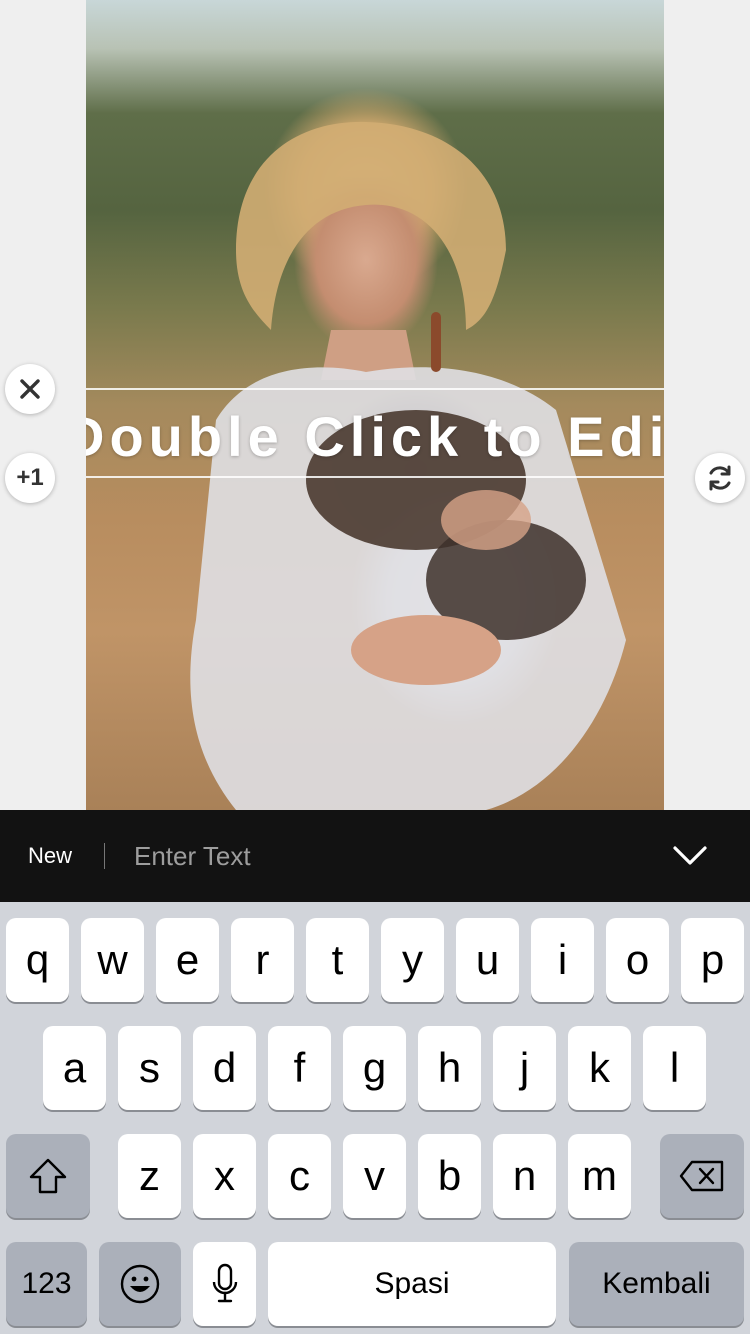  I want to click on backspace-key, so click(702, 1176).